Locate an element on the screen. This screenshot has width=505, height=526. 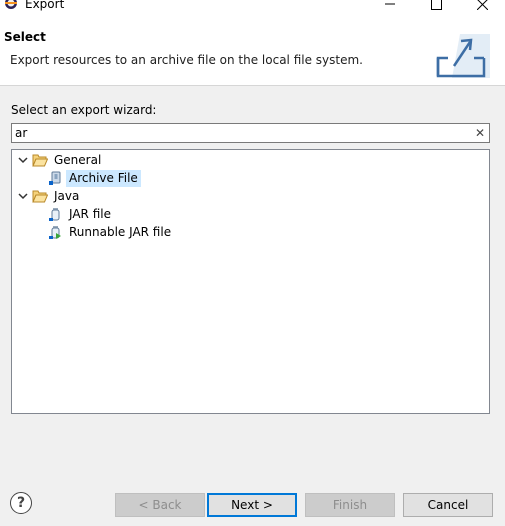
maximize-button is located at coordinates (436, 7).